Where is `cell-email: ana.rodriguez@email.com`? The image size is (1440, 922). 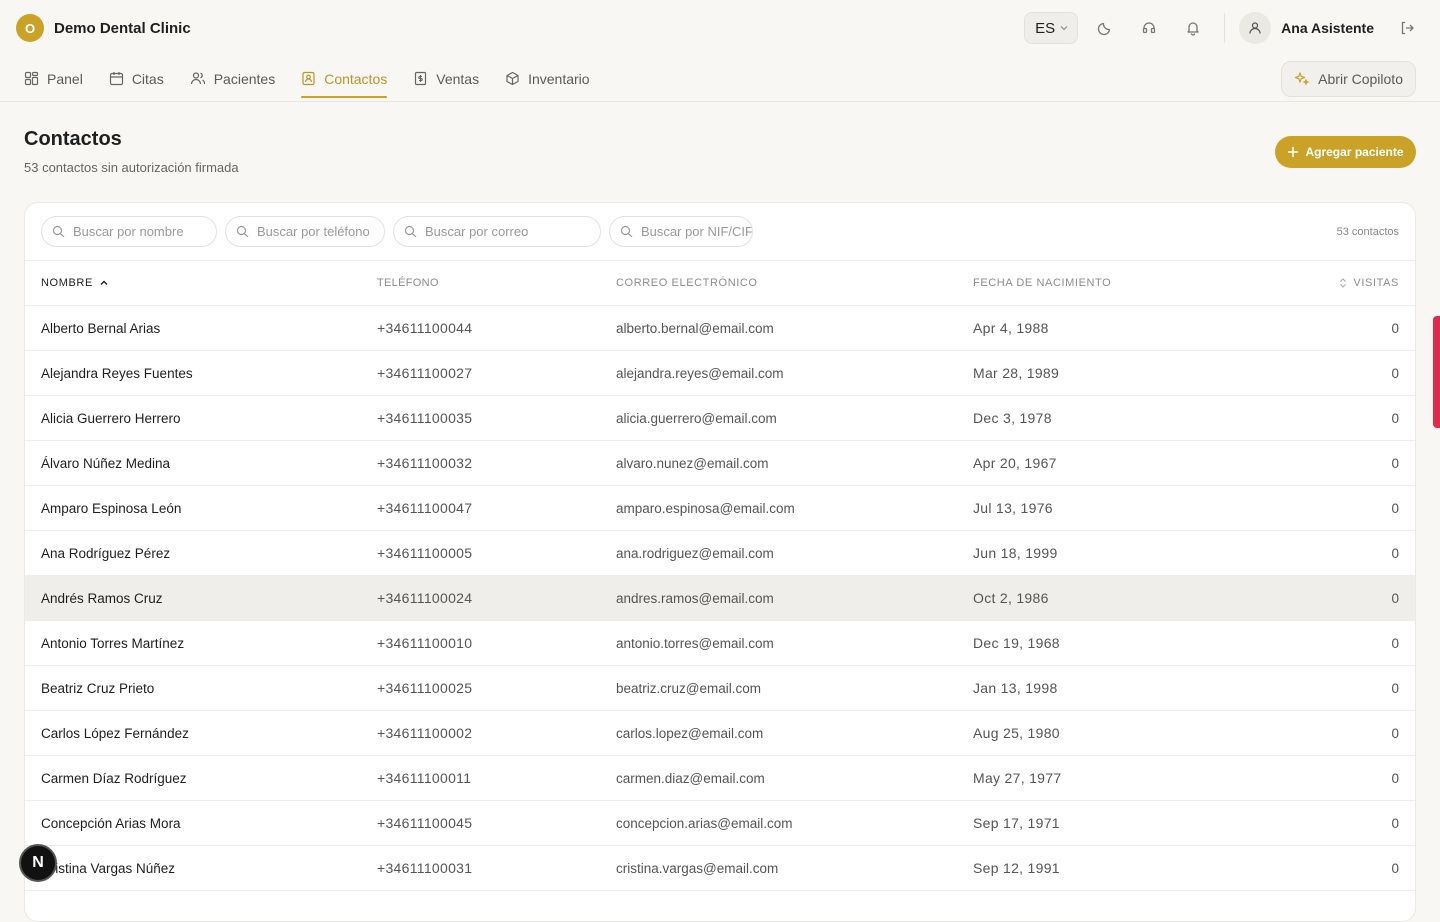
cell-email: ana.rodriguez@email.com is located at coordinates (695, 553).